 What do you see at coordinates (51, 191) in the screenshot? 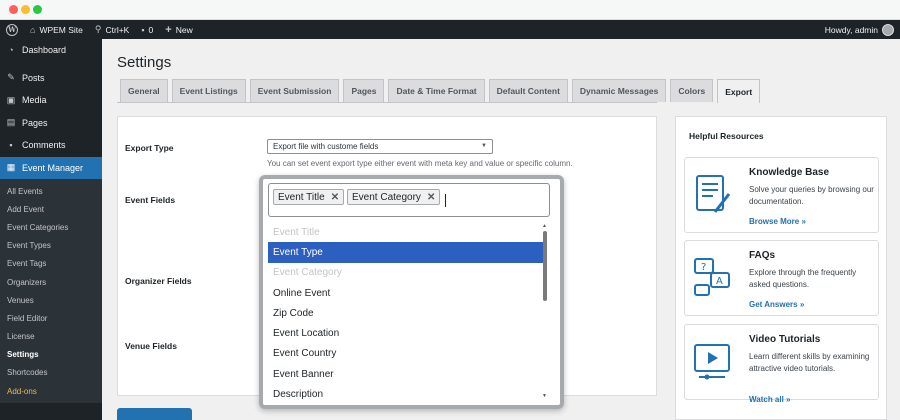
I see `submenu-all-events: All Events` at bounding box center [51, 191].